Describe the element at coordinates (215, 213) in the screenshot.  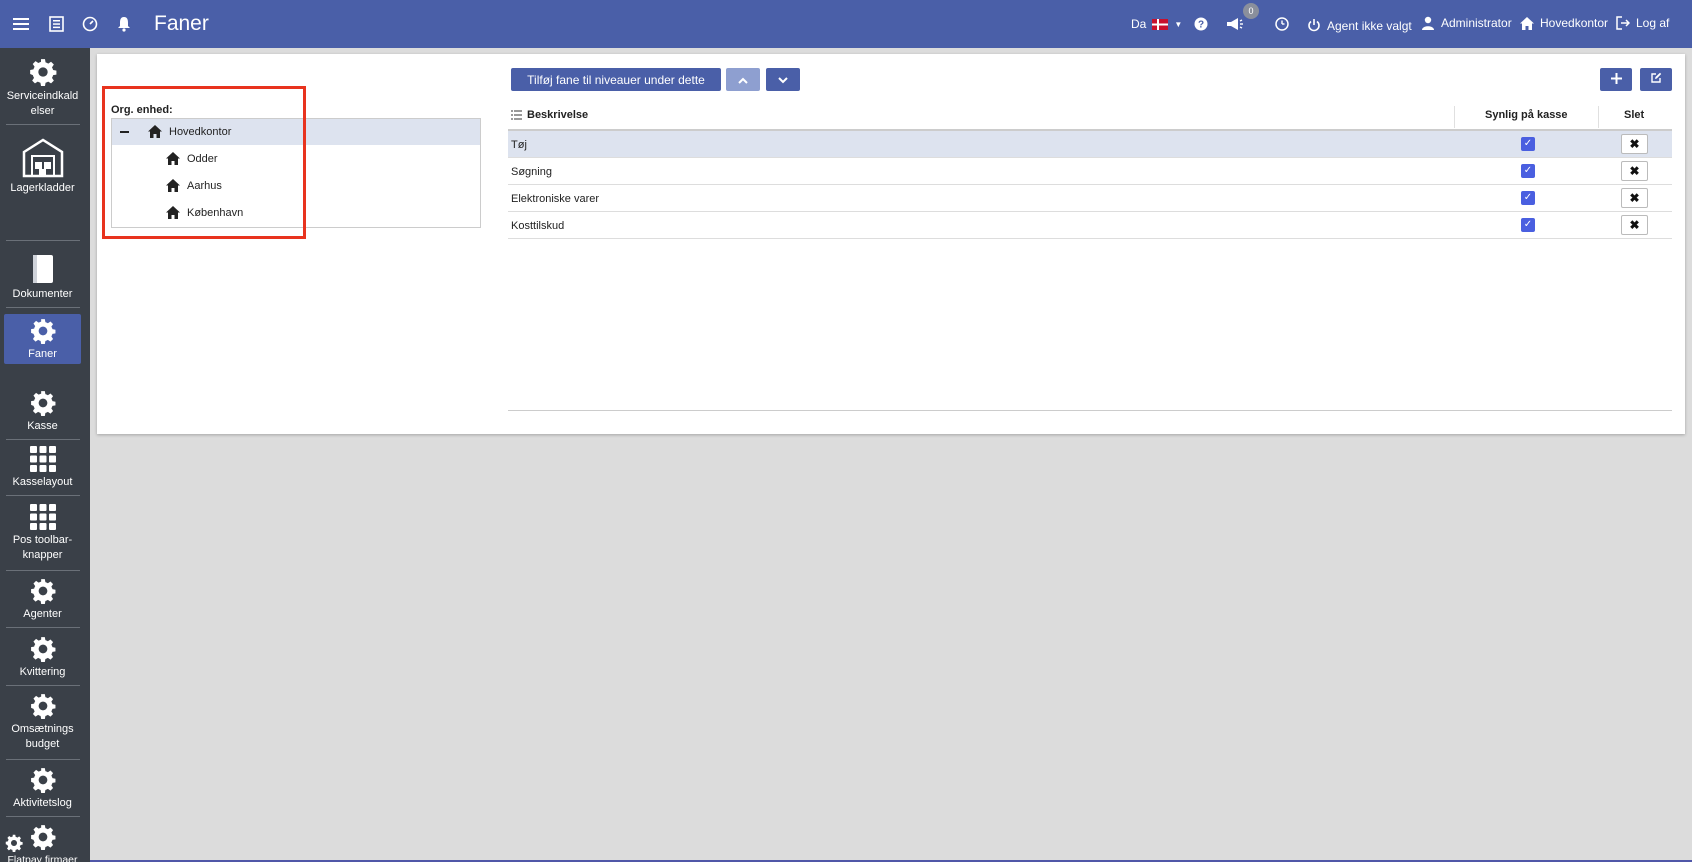
I see `tree-node-label: København` at that location.